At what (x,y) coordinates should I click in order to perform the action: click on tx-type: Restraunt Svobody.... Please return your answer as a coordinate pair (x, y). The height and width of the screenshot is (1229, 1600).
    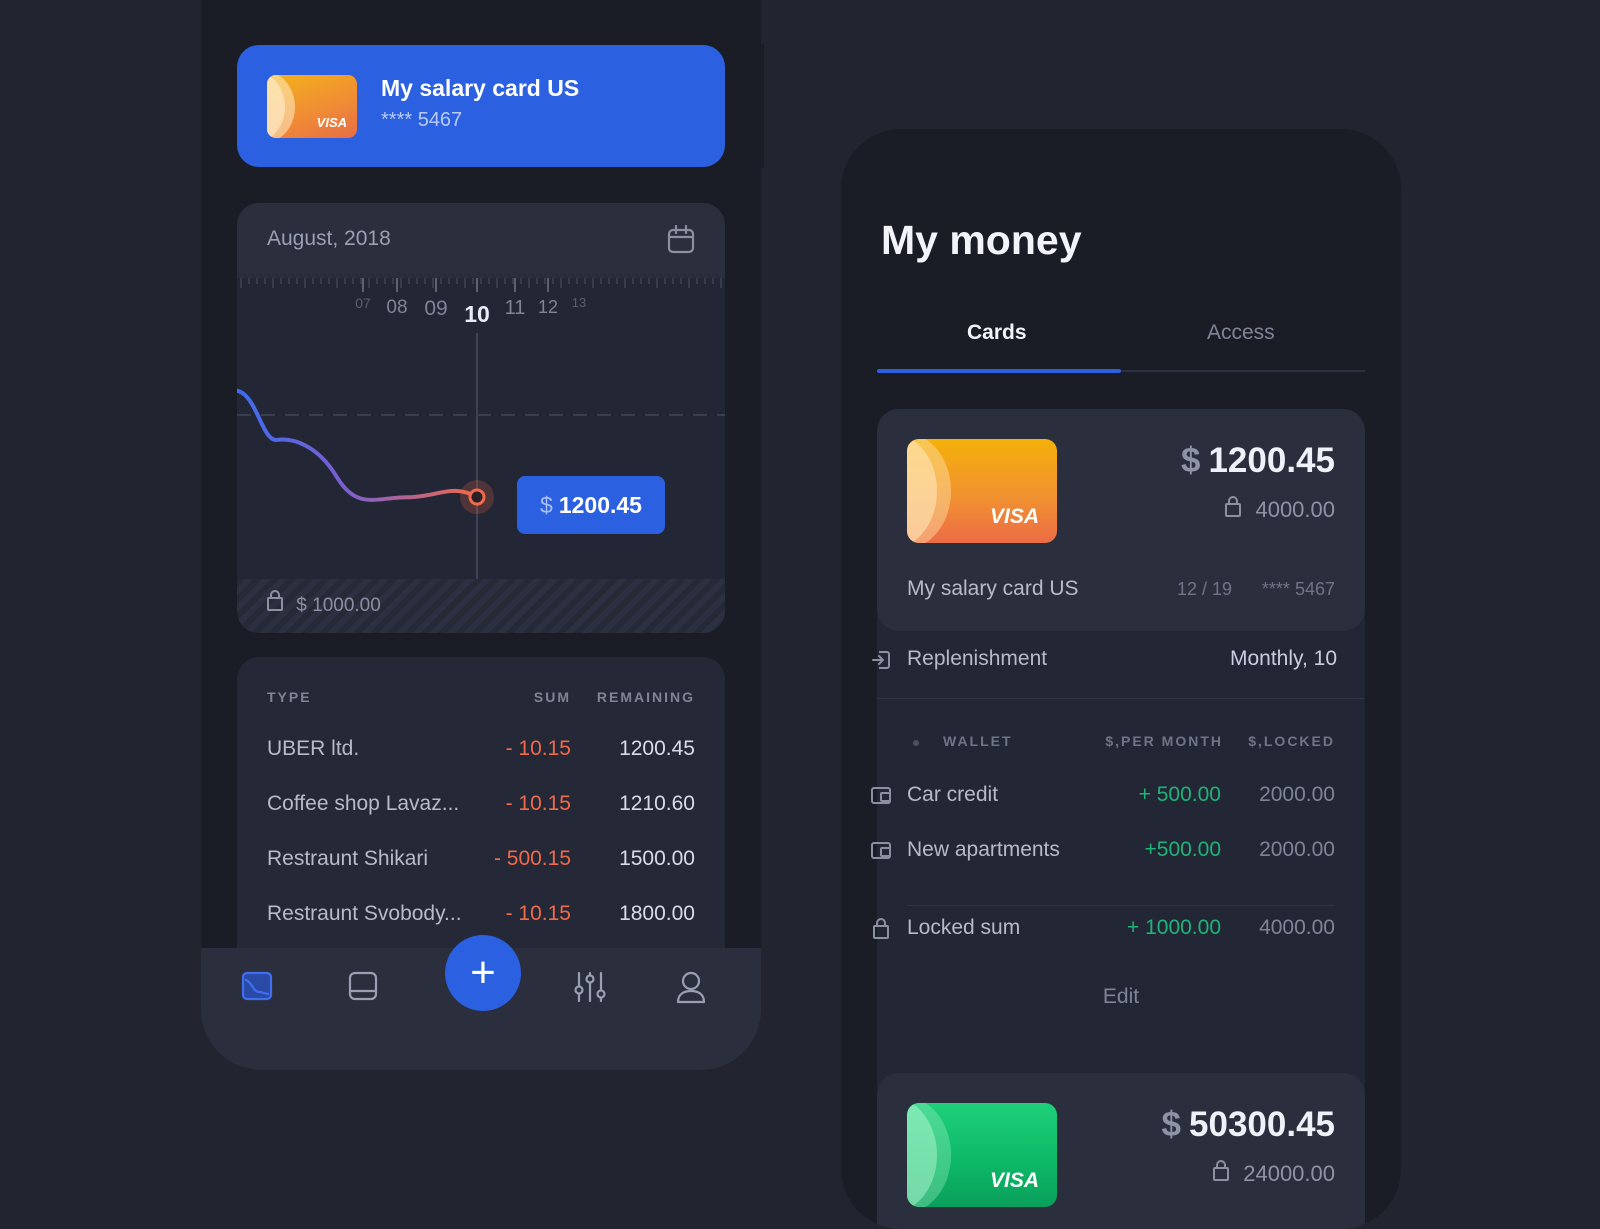
    Looking at the image, I should click on (364, 913).